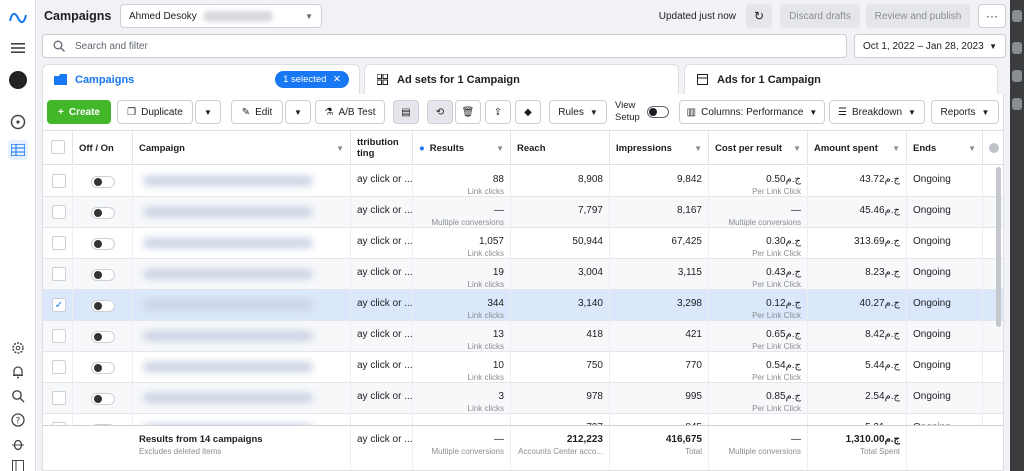  Describe the element at coordinates (945, 148) in the screenshot. I see `column-ends: Ends ▼` at that location.